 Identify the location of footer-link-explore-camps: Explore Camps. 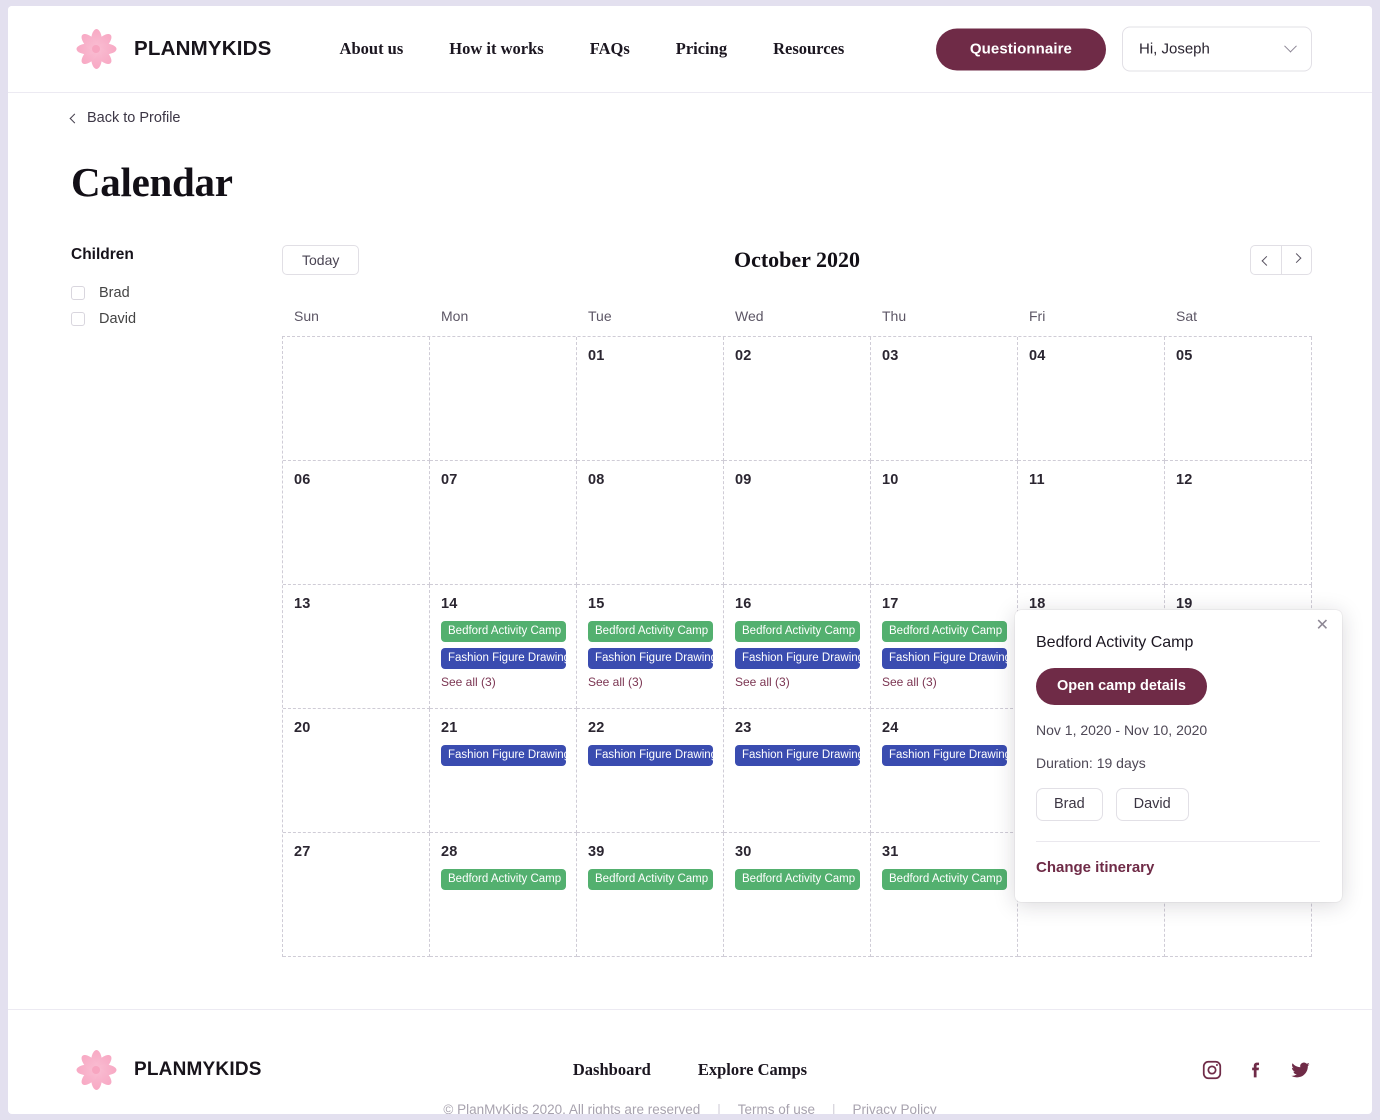
(752, 1070).